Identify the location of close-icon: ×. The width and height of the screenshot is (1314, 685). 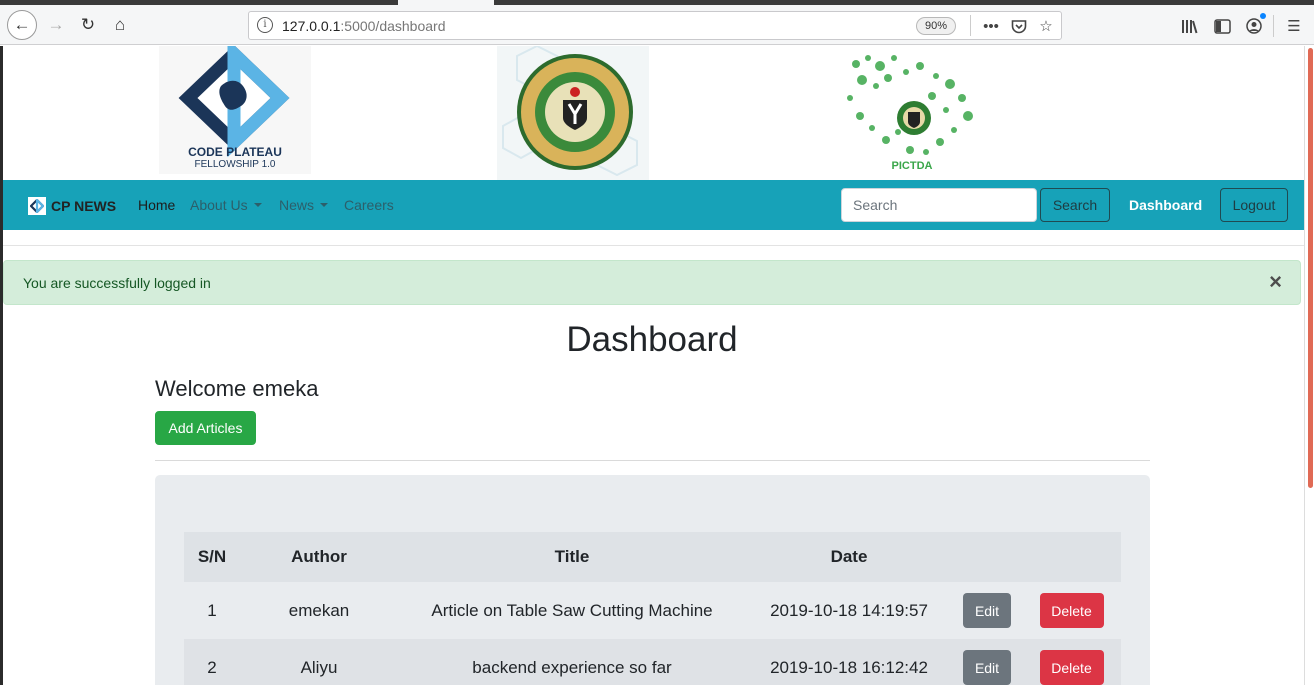
(1275, 282).